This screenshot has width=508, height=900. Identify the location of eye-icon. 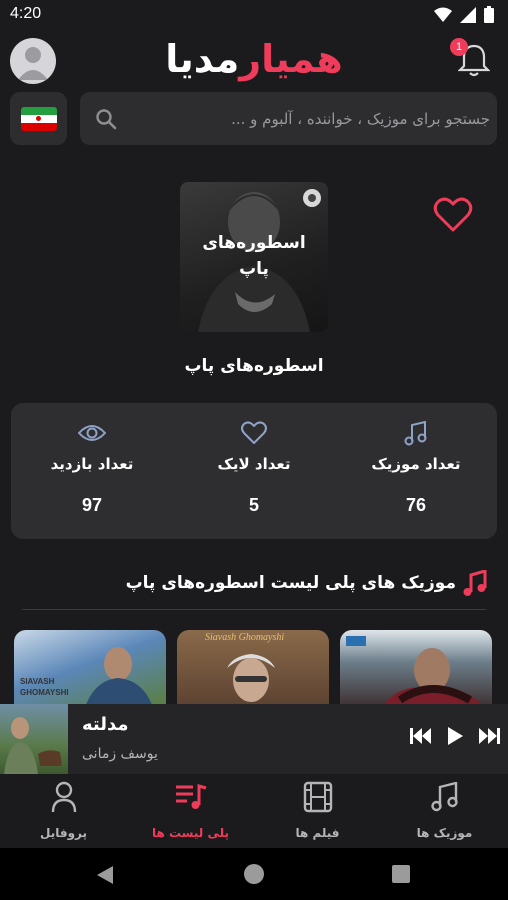
(92, 433).